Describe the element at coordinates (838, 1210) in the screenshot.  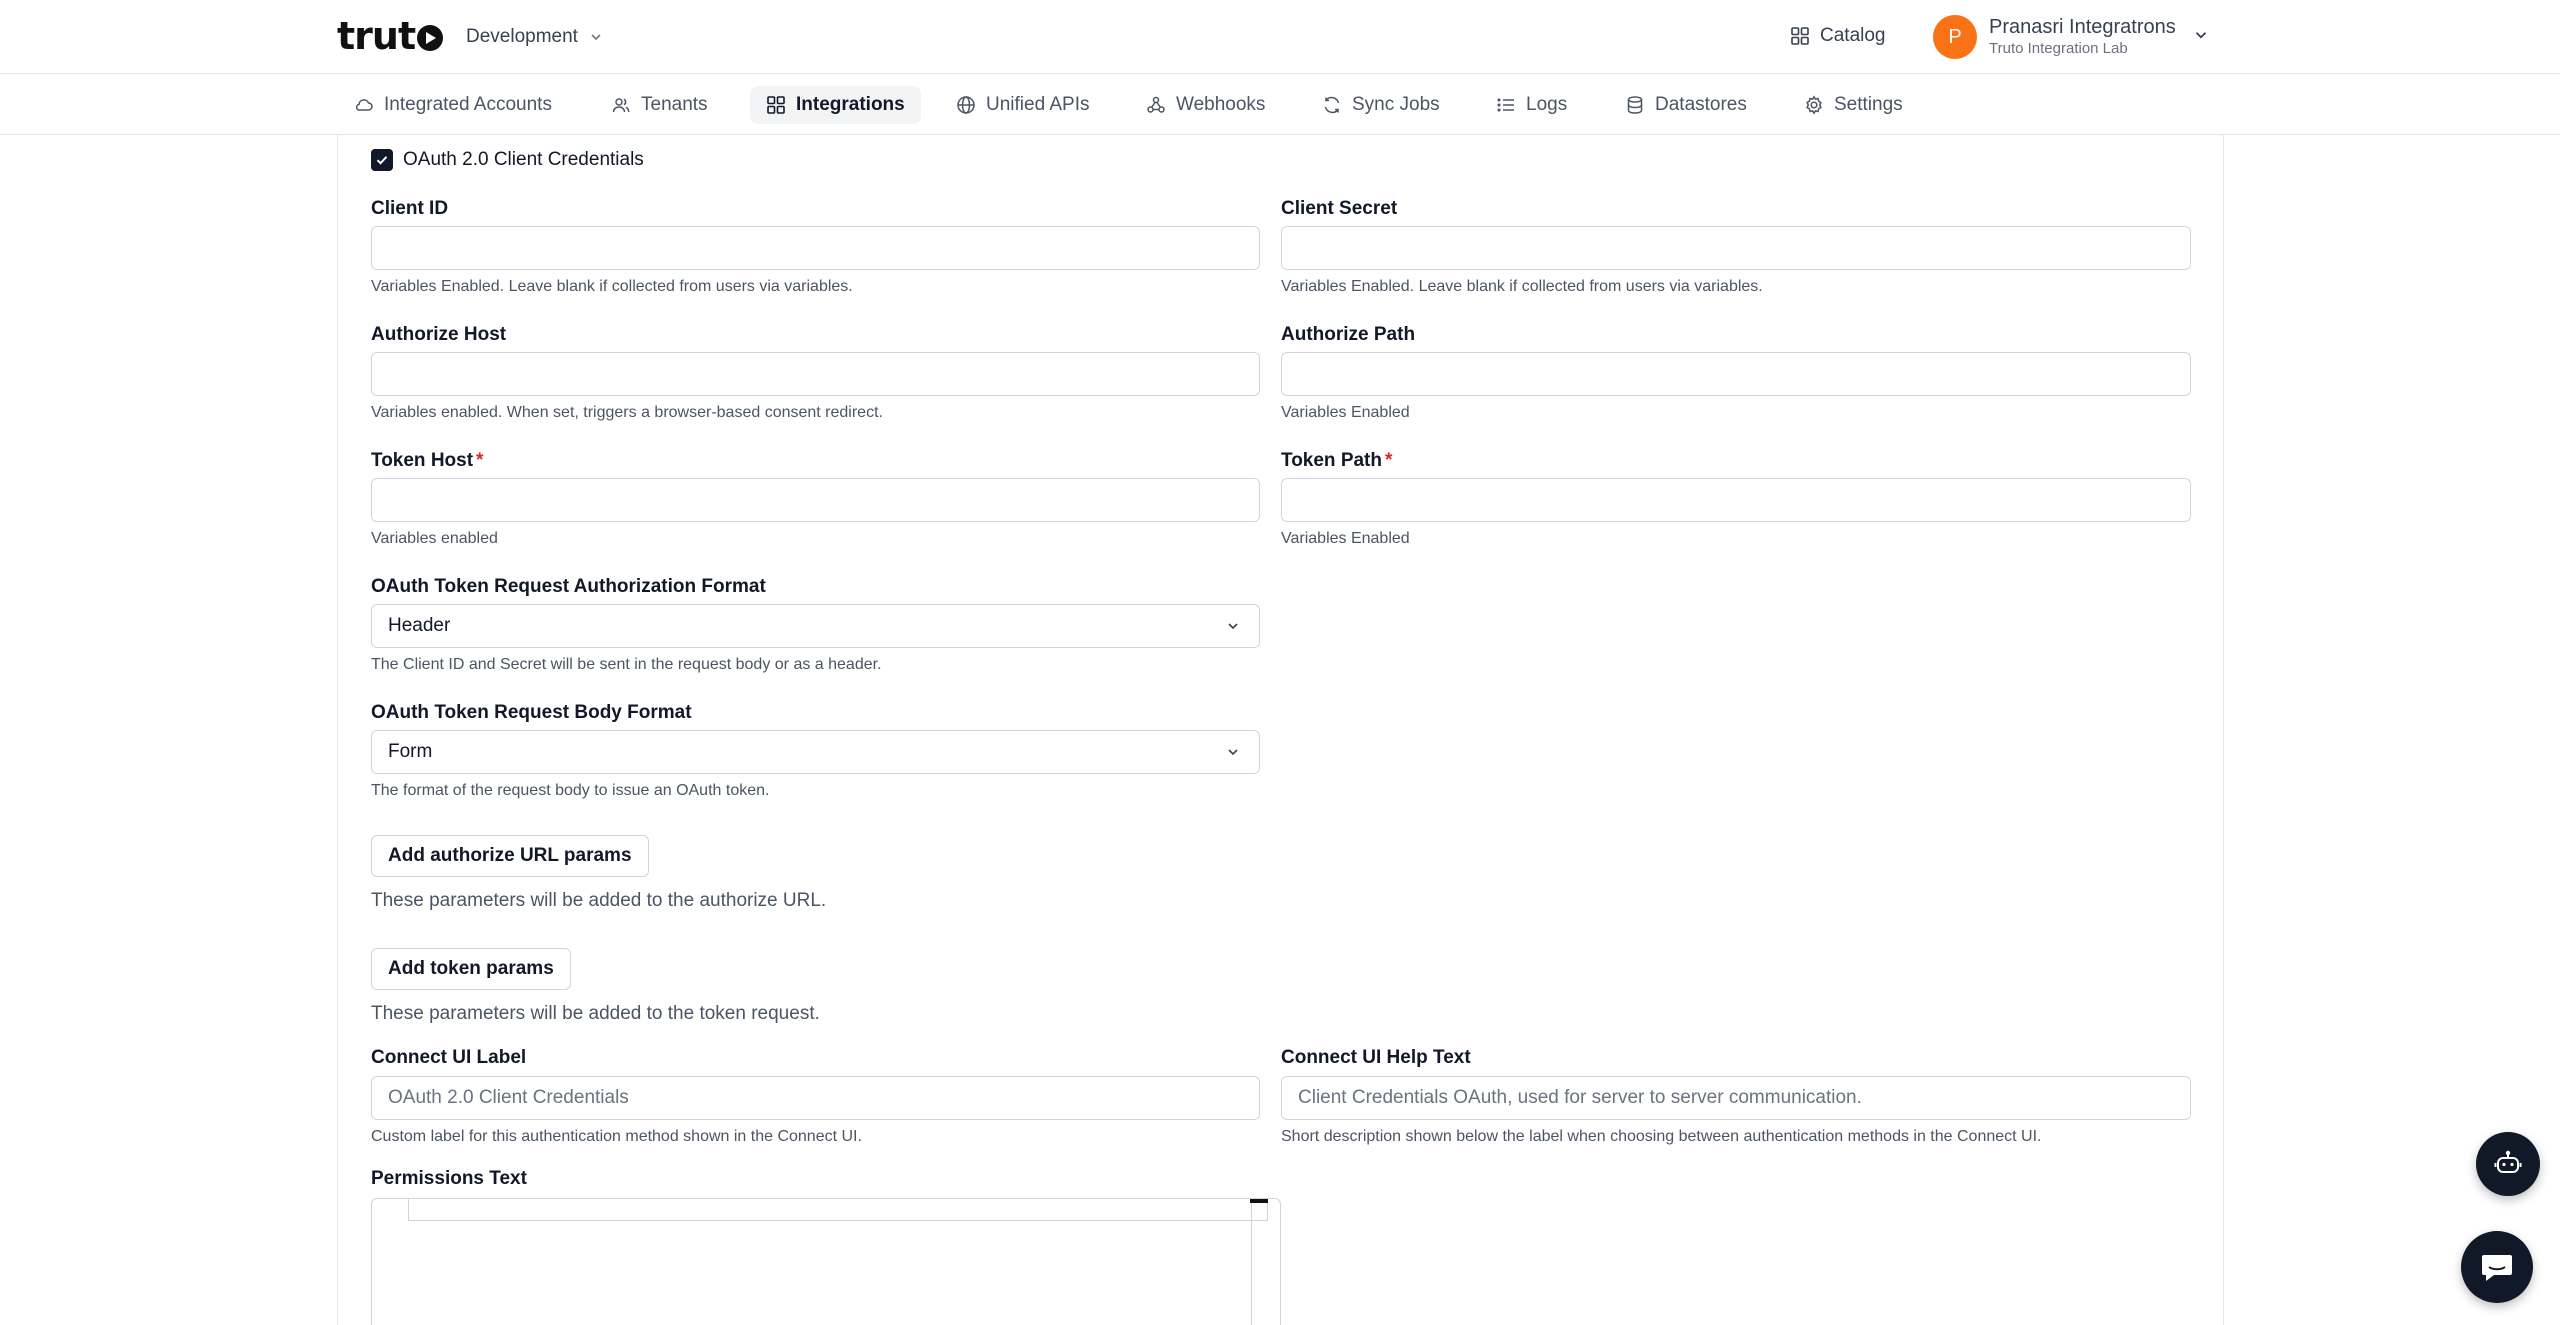
I see `editor-toolbar` at that location.